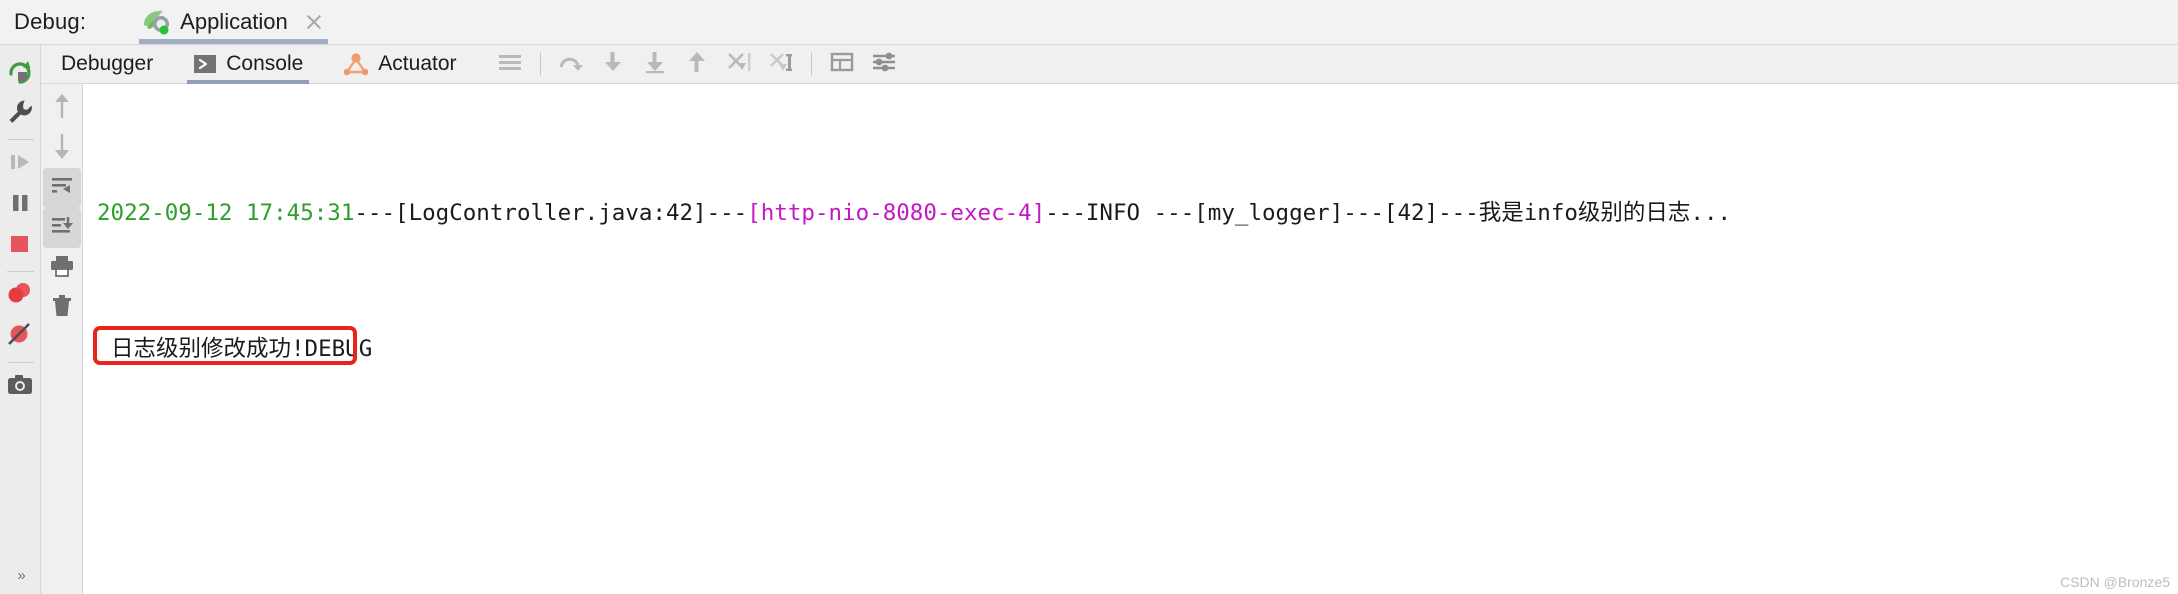 This screenshot has width=2178, height=594. I want to click on rerun-button, so click(20, 73).